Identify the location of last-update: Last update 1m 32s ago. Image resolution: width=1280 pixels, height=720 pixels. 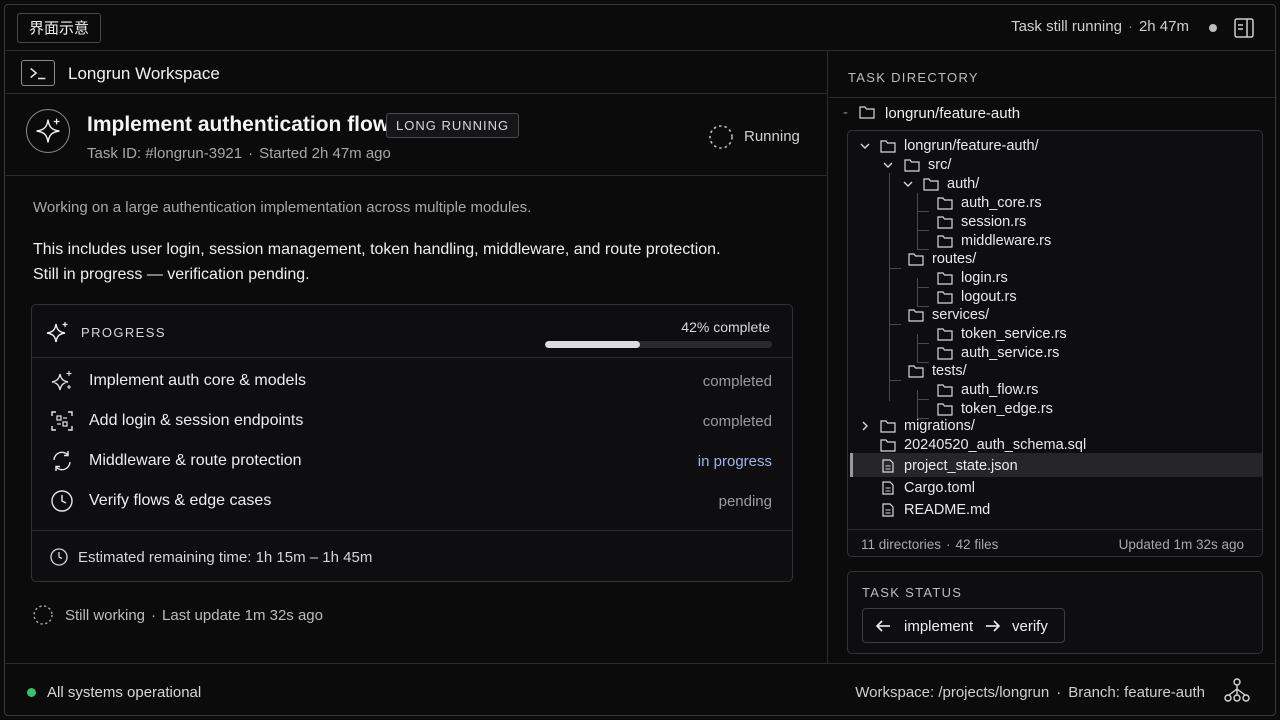
(242, 615).